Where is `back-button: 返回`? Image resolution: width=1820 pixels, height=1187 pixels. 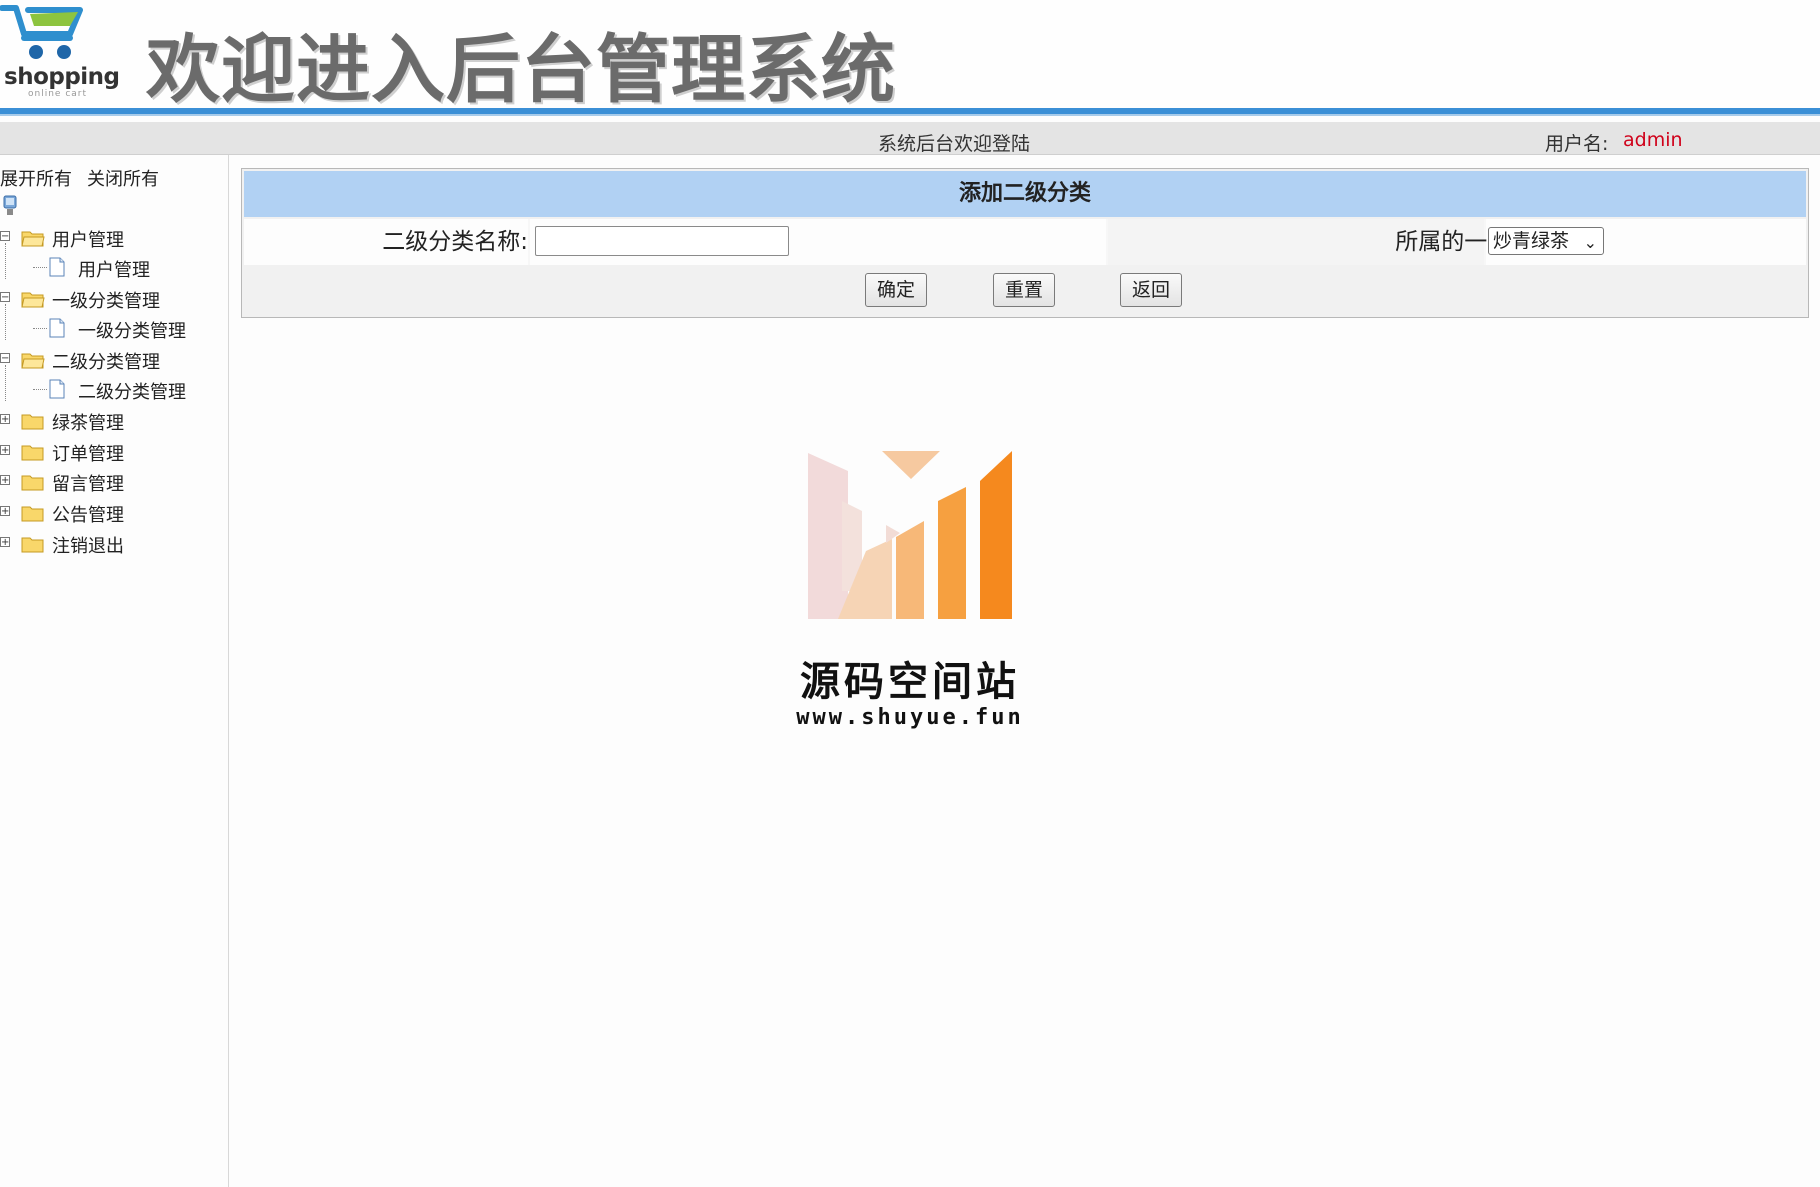 back-button: 返回 is located at coordinates (1151, 290).